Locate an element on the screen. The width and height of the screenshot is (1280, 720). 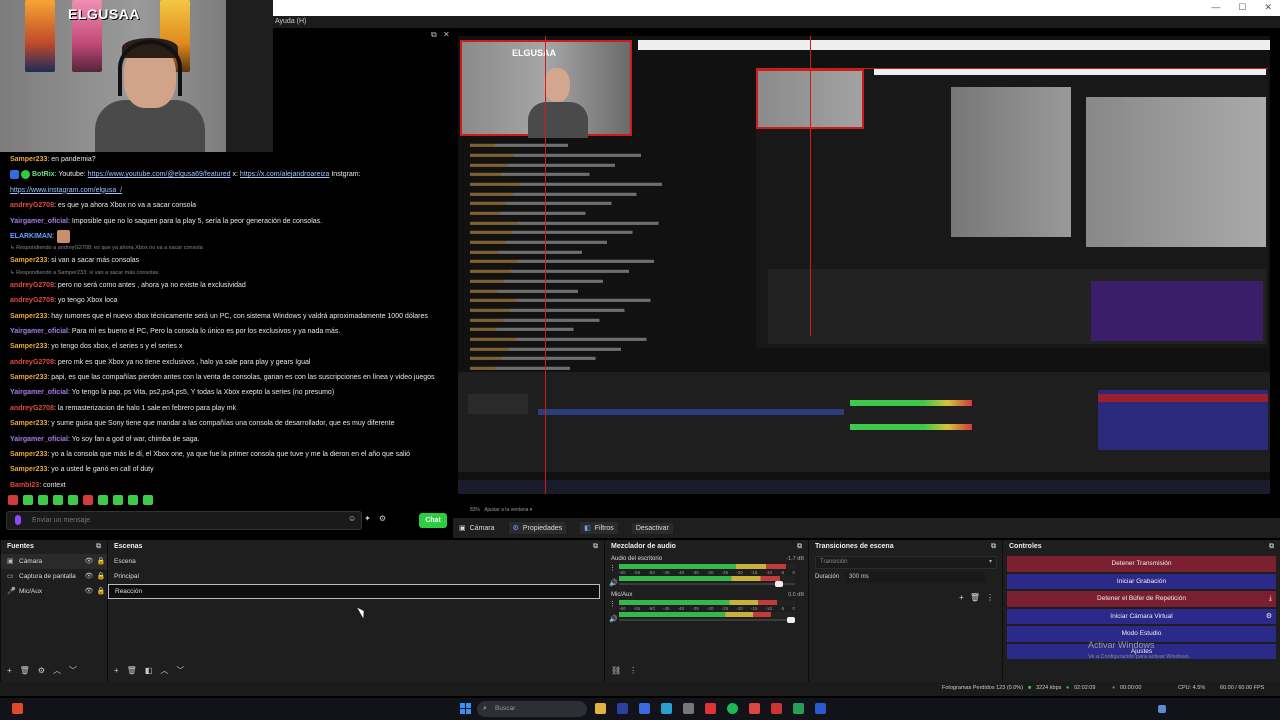
control-button: Iniciar Grabación is located at coordinates (1141, 581).